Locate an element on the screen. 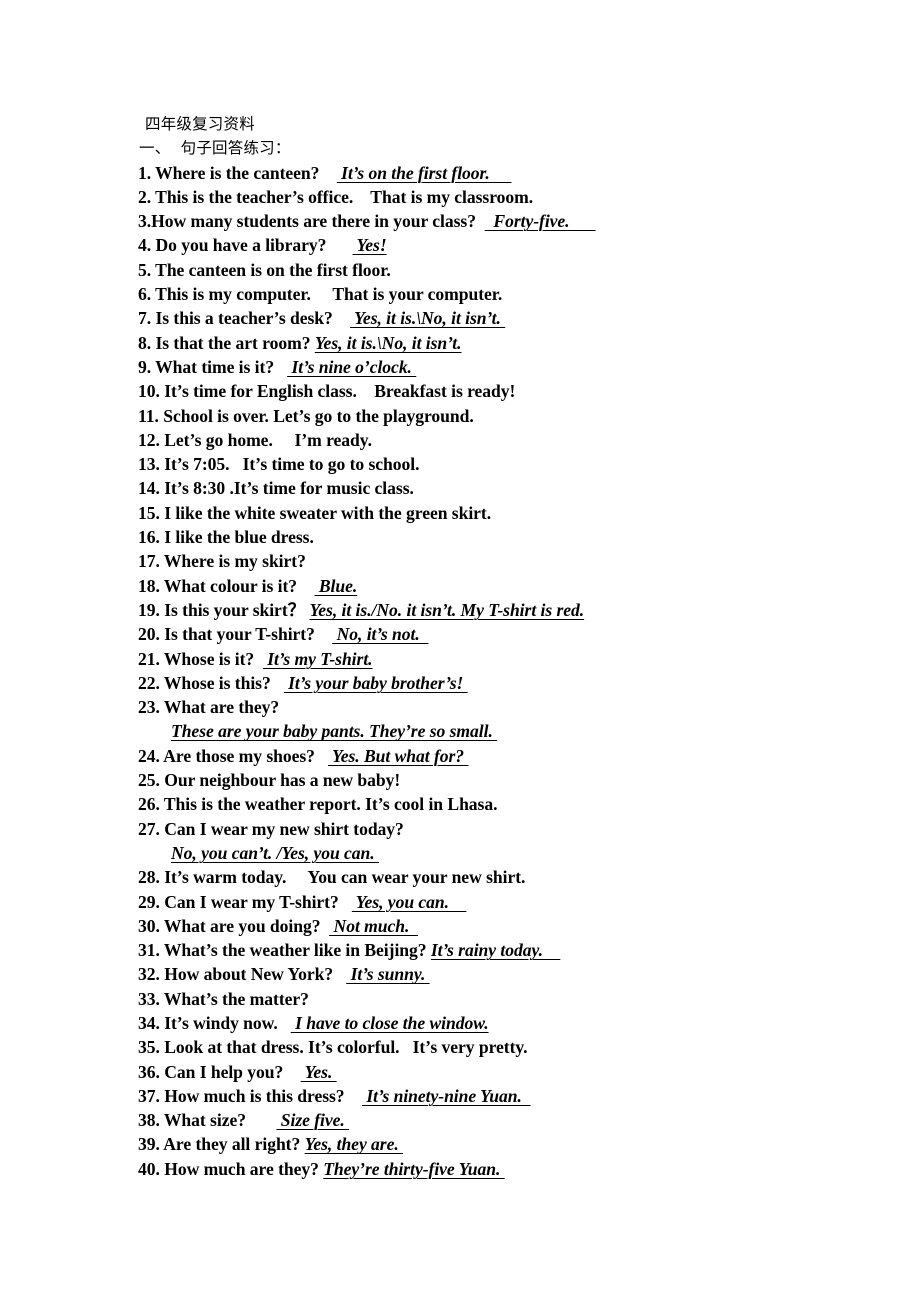 This screenshot has width=920, height=1302. qa-answer: It’s time to go to school. is located at coordinates (331, 464).